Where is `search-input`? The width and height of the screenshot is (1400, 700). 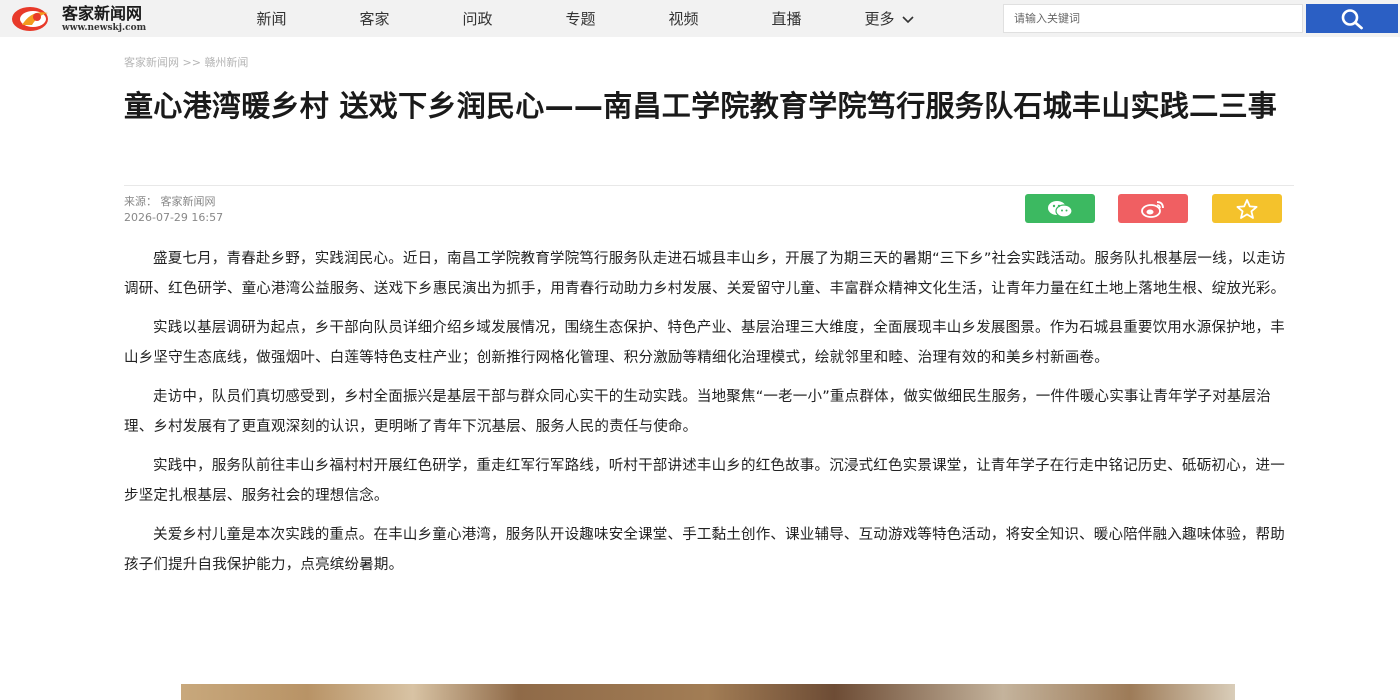
search-input is located at coordinates (1153, 18).